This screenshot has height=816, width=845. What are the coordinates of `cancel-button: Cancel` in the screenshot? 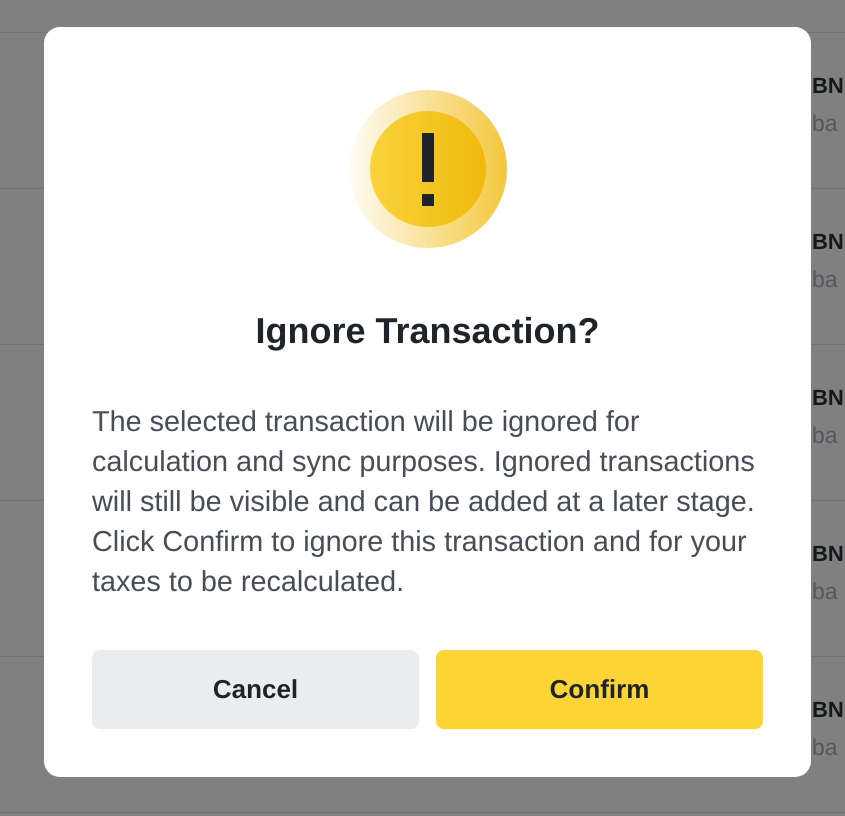 It's located at (255, 689).